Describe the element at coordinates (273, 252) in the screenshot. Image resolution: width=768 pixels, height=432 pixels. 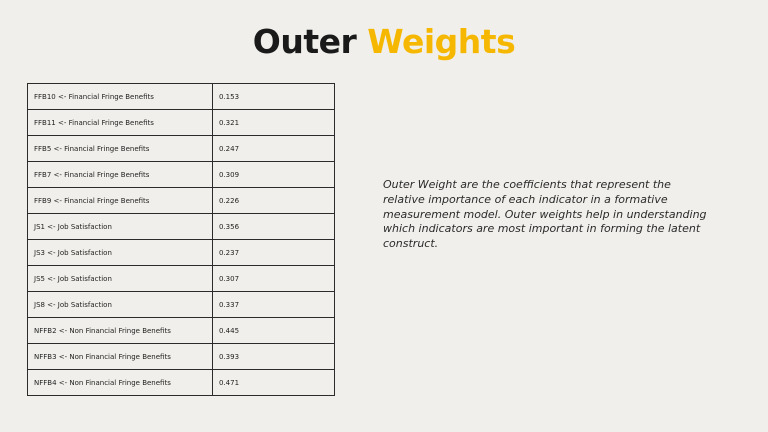
I see `weight-cell: 0.237` at that location.